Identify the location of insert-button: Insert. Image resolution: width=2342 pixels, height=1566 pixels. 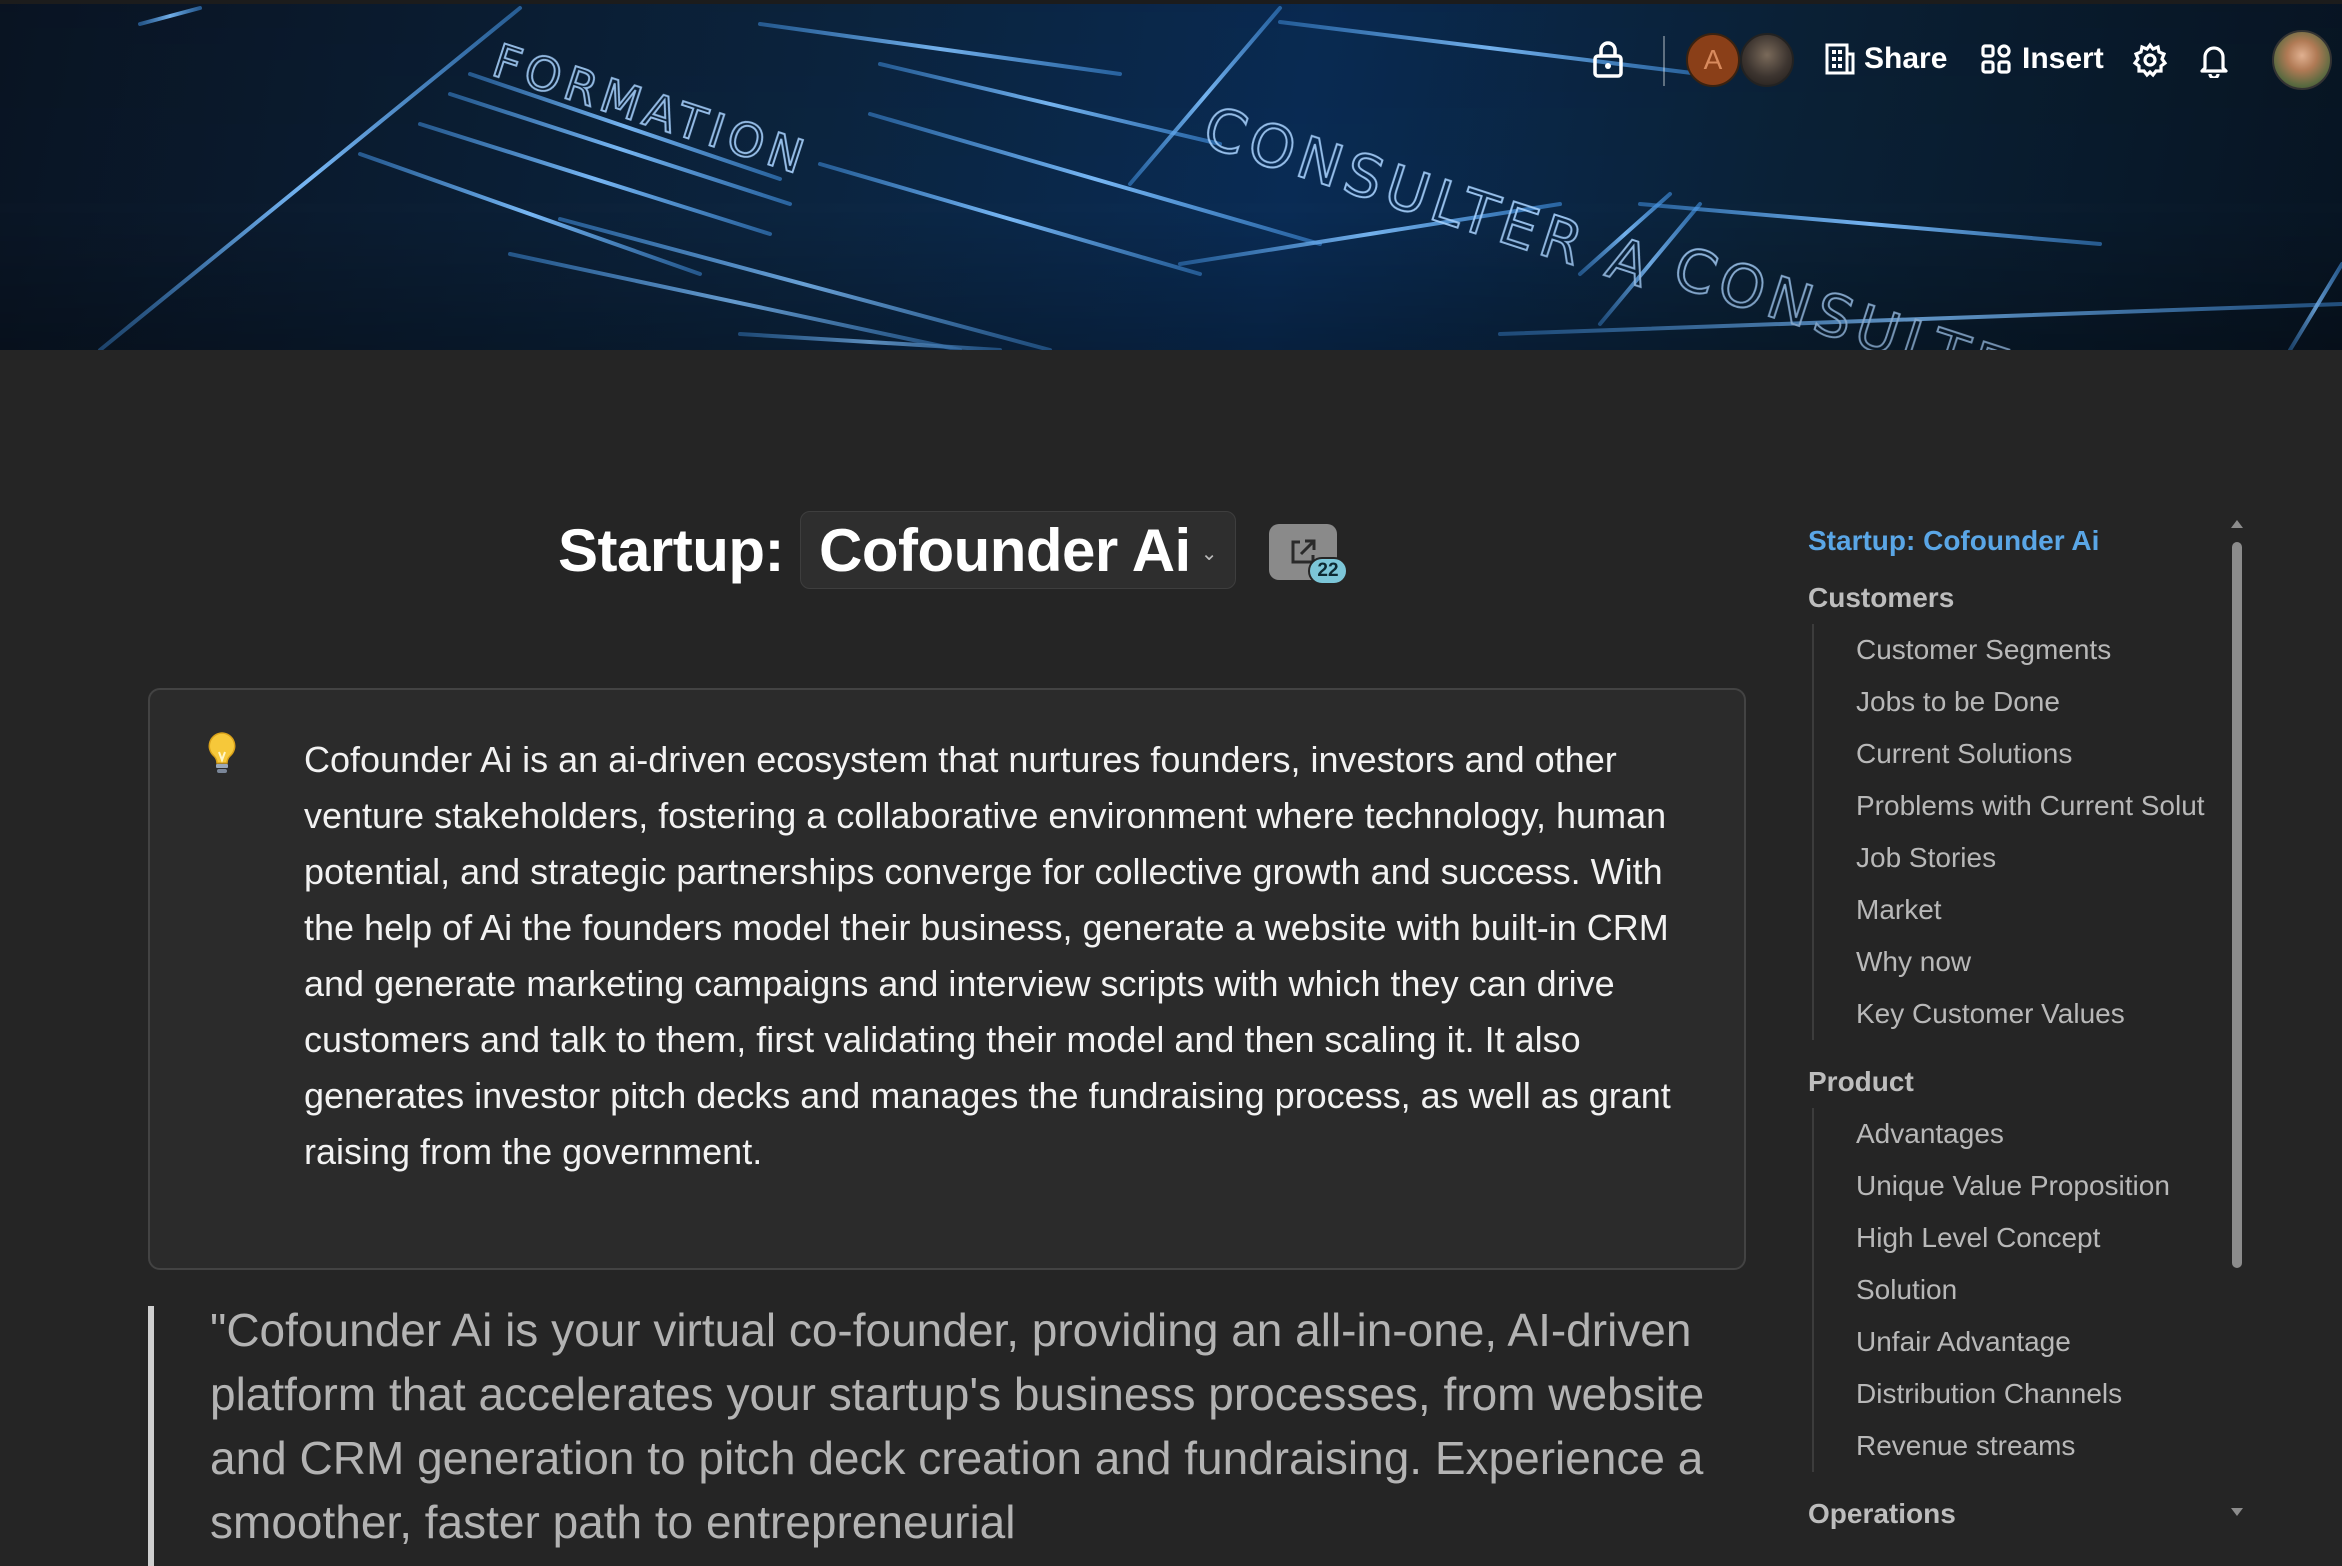
(2042, 59).